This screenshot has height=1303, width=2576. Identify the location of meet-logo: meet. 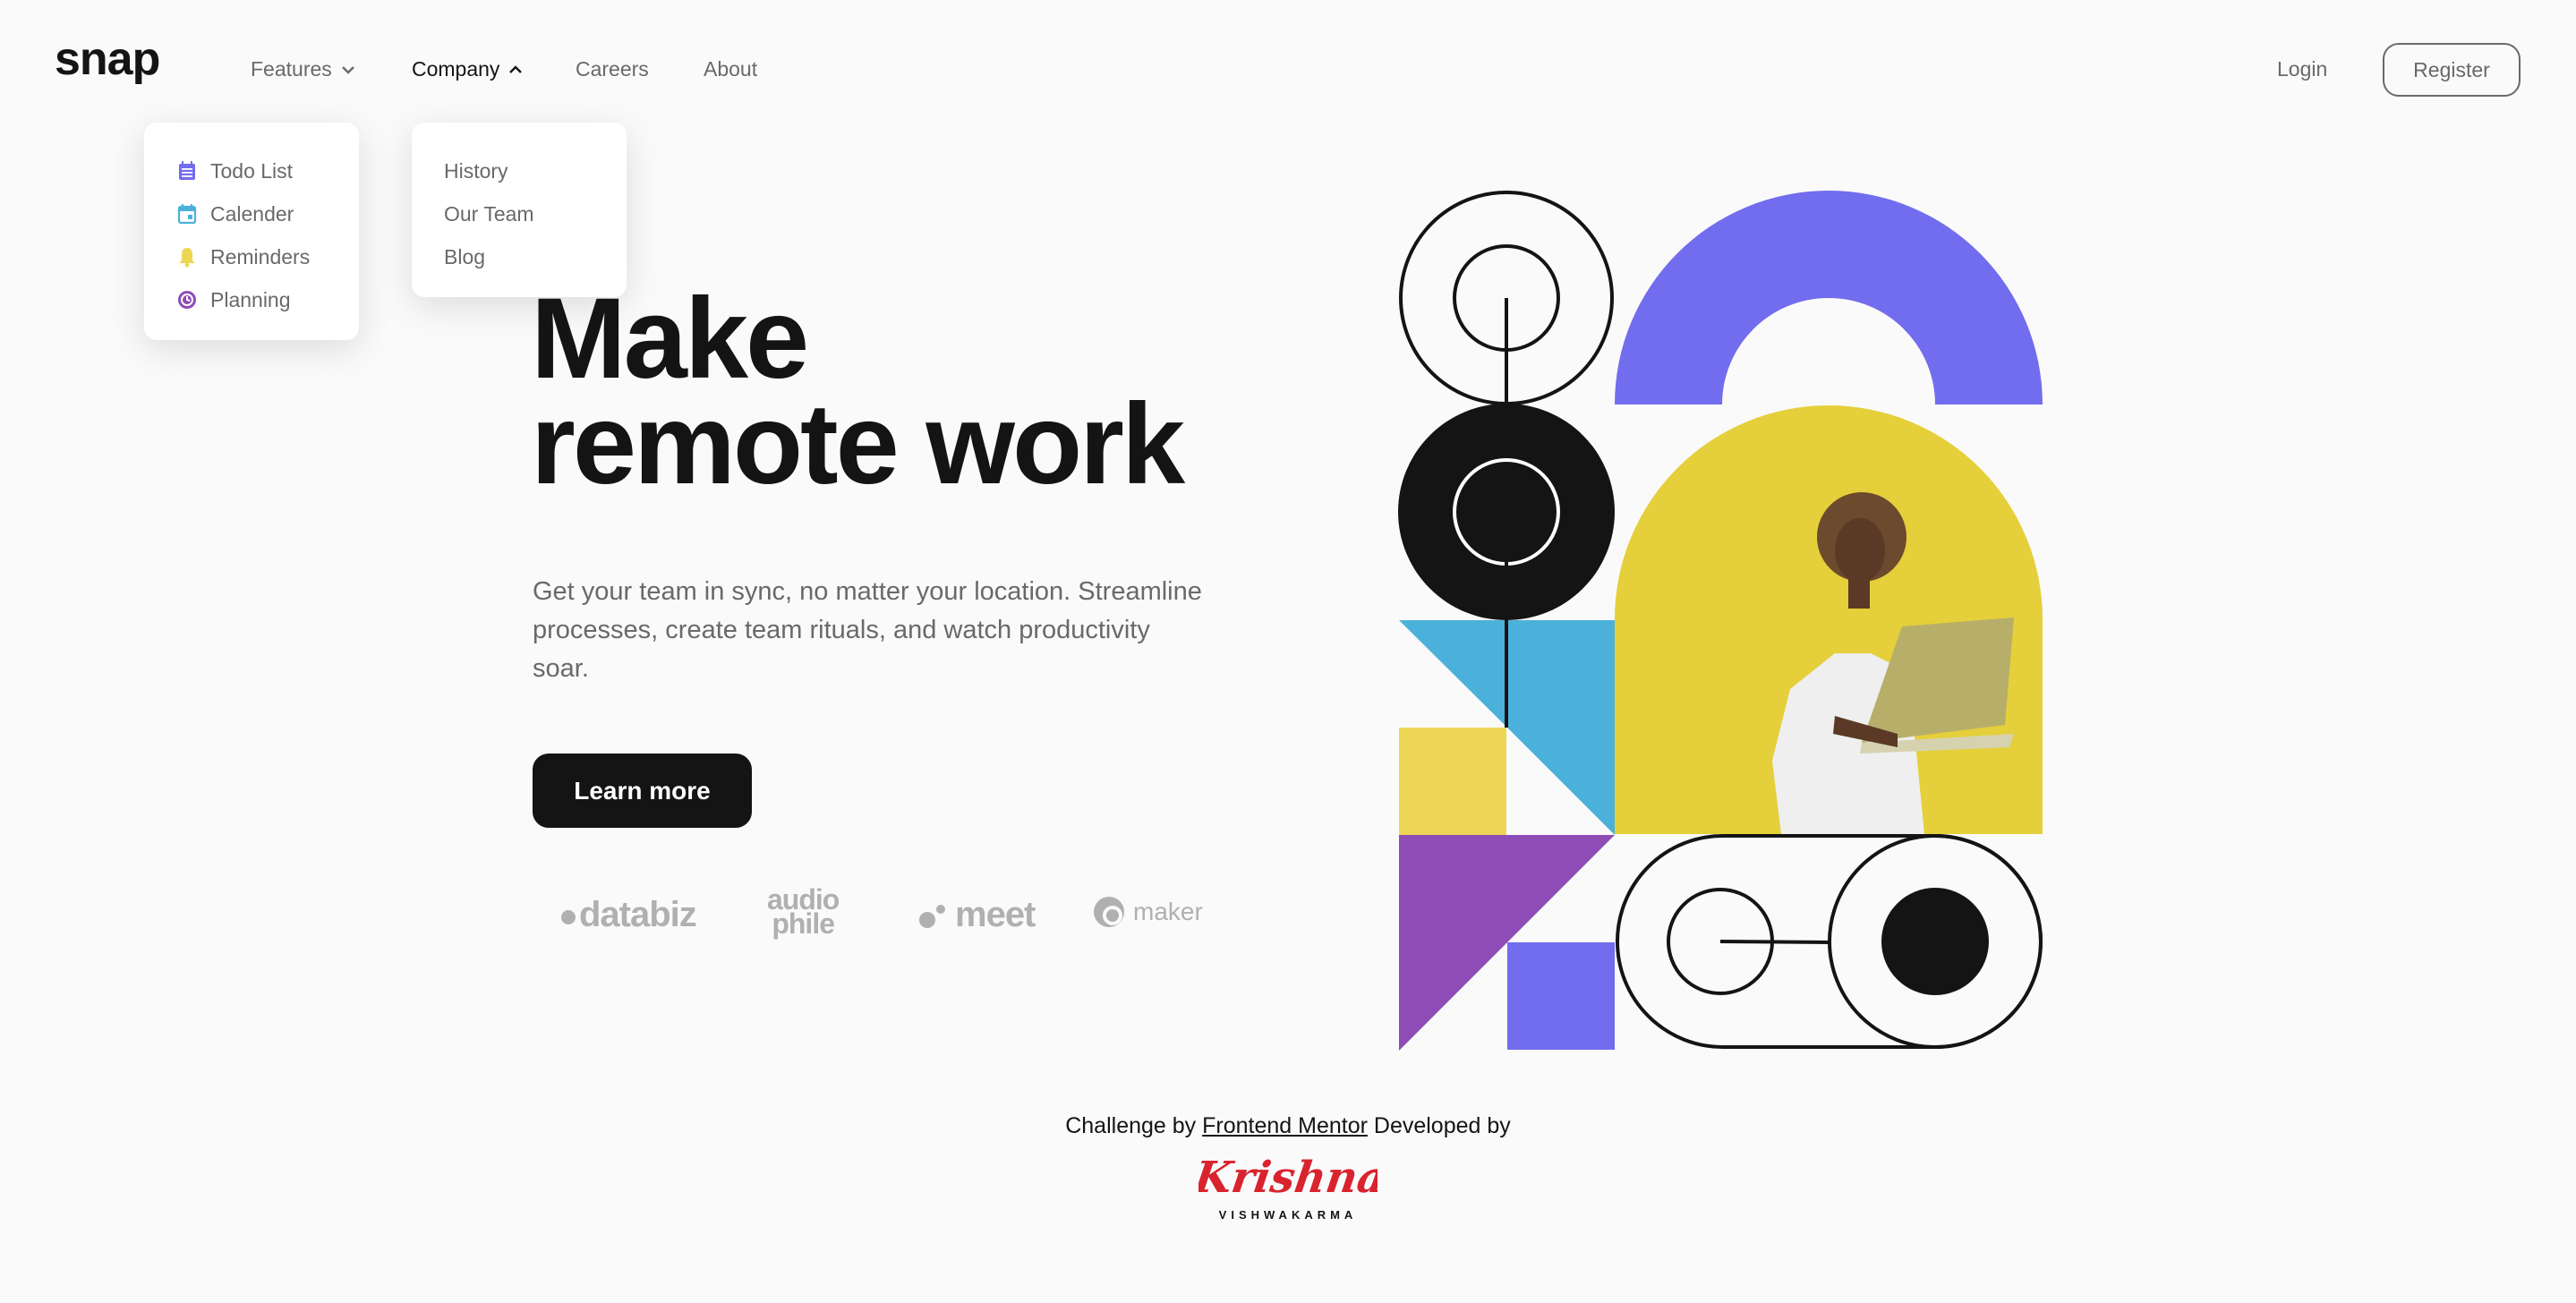
(976, 915).